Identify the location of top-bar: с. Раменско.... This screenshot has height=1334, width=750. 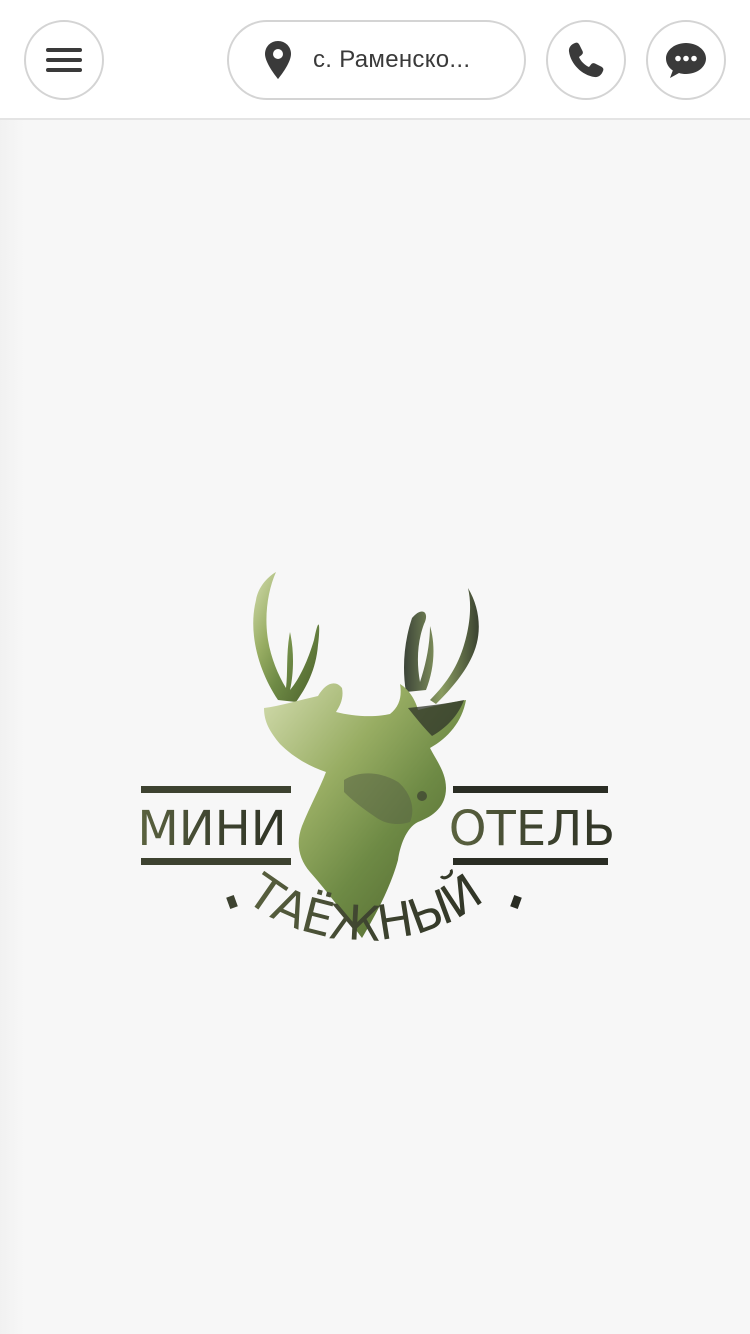
(375, 60).